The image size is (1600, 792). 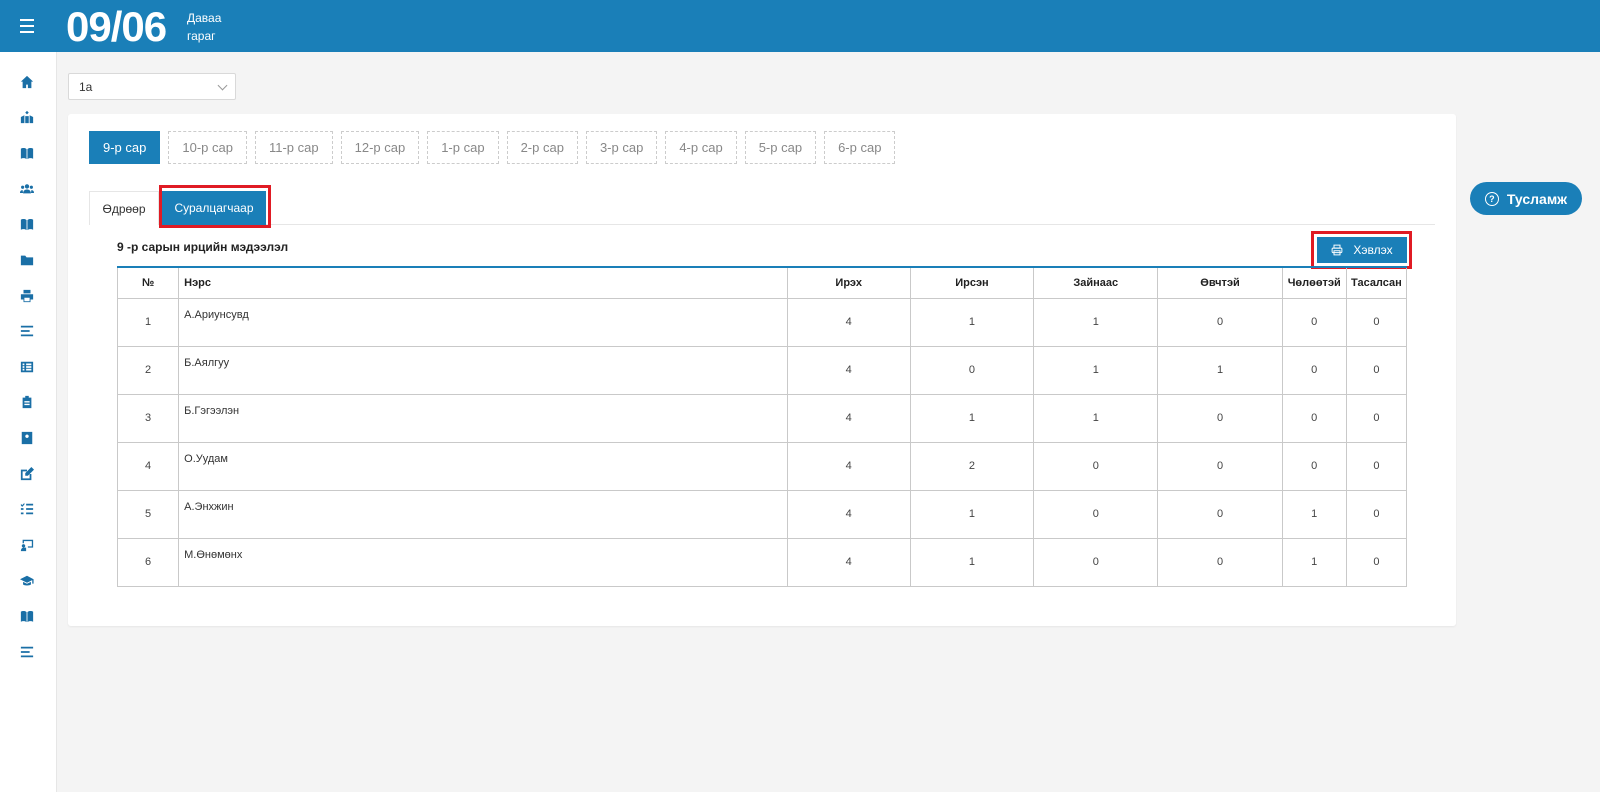 I want to click on edit-icon, so click(x=27, y=474).